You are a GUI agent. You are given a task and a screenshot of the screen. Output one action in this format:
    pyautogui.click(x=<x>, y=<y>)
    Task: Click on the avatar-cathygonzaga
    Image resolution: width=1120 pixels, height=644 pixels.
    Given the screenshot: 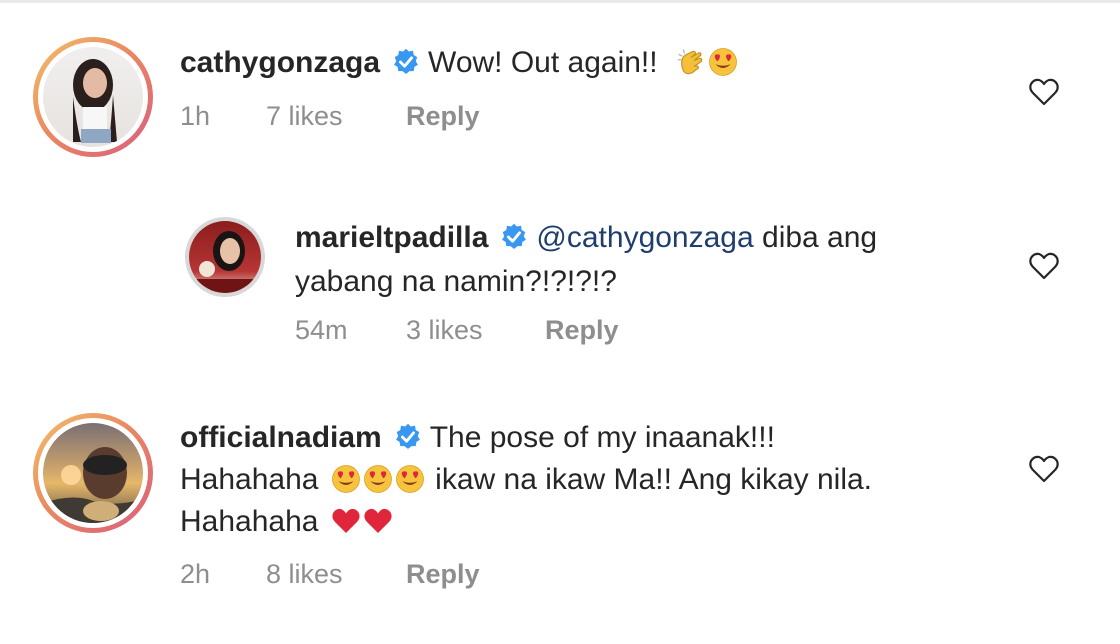 What is the action you would take?
    pyautogui.click(x=93, y=97)
    